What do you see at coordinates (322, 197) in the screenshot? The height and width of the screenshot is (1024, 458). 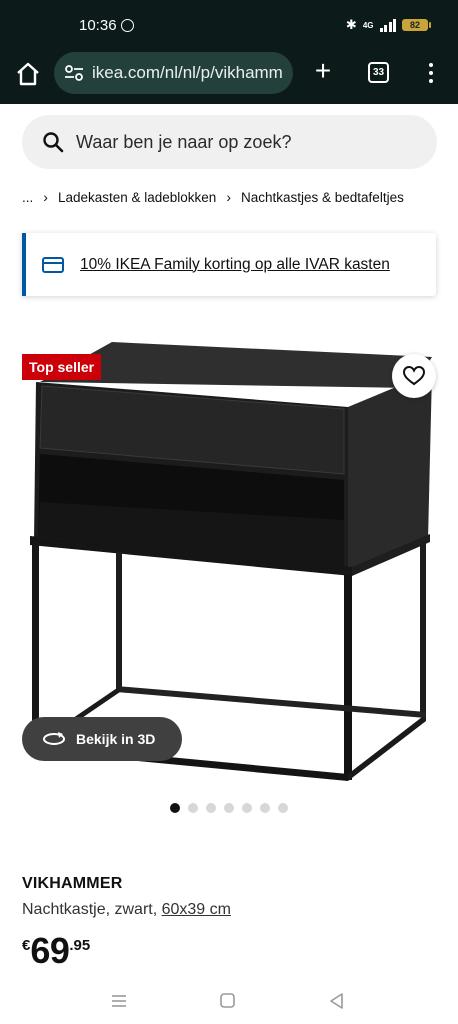 I see `breadcrumb-item-nachtkastjes: Nachtkastjes & bedtafeltjes` at bounding box center [322, 197].